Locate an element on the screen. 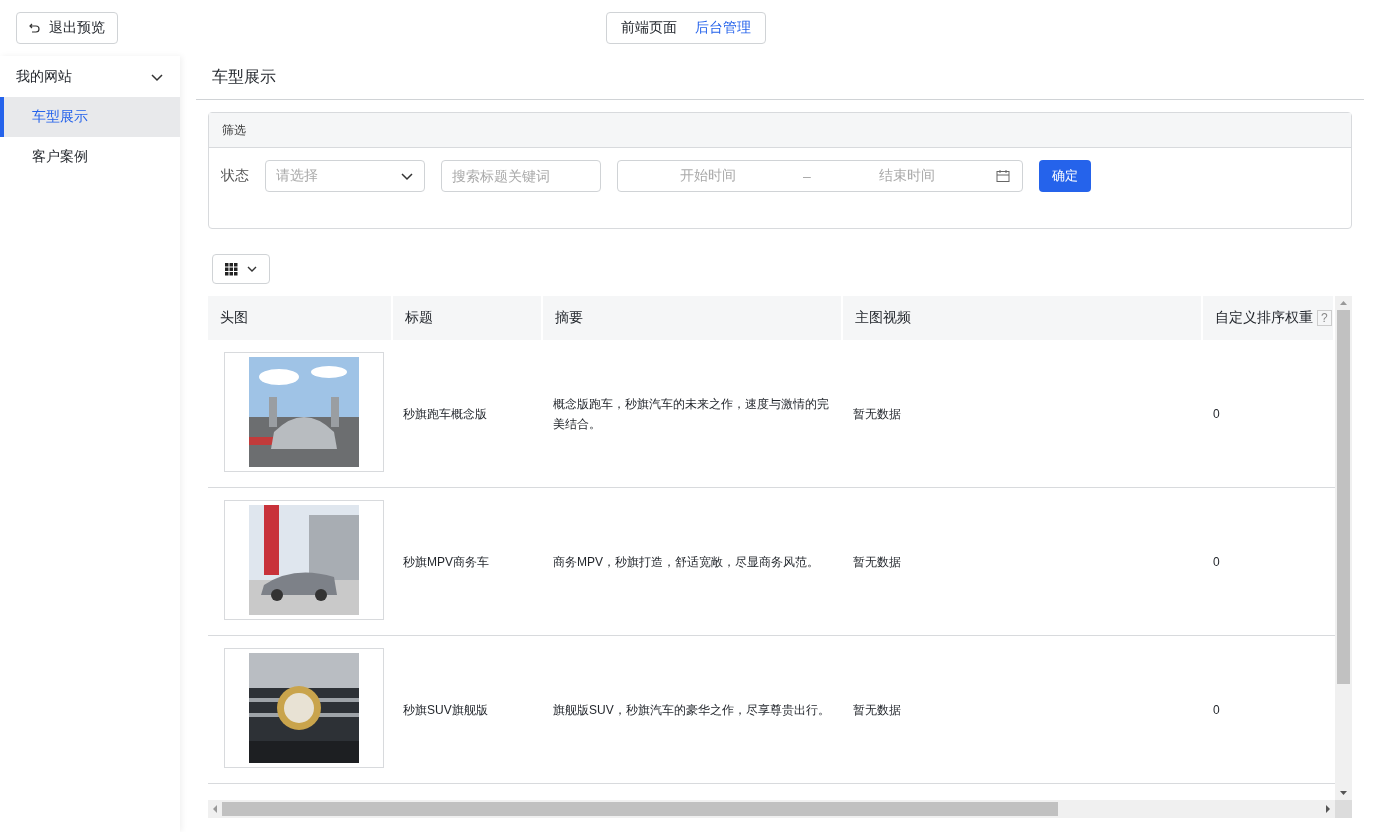 The image size is (1380, 832). exit-preview-button: 退出预览 is located at coordinates (67, 28).